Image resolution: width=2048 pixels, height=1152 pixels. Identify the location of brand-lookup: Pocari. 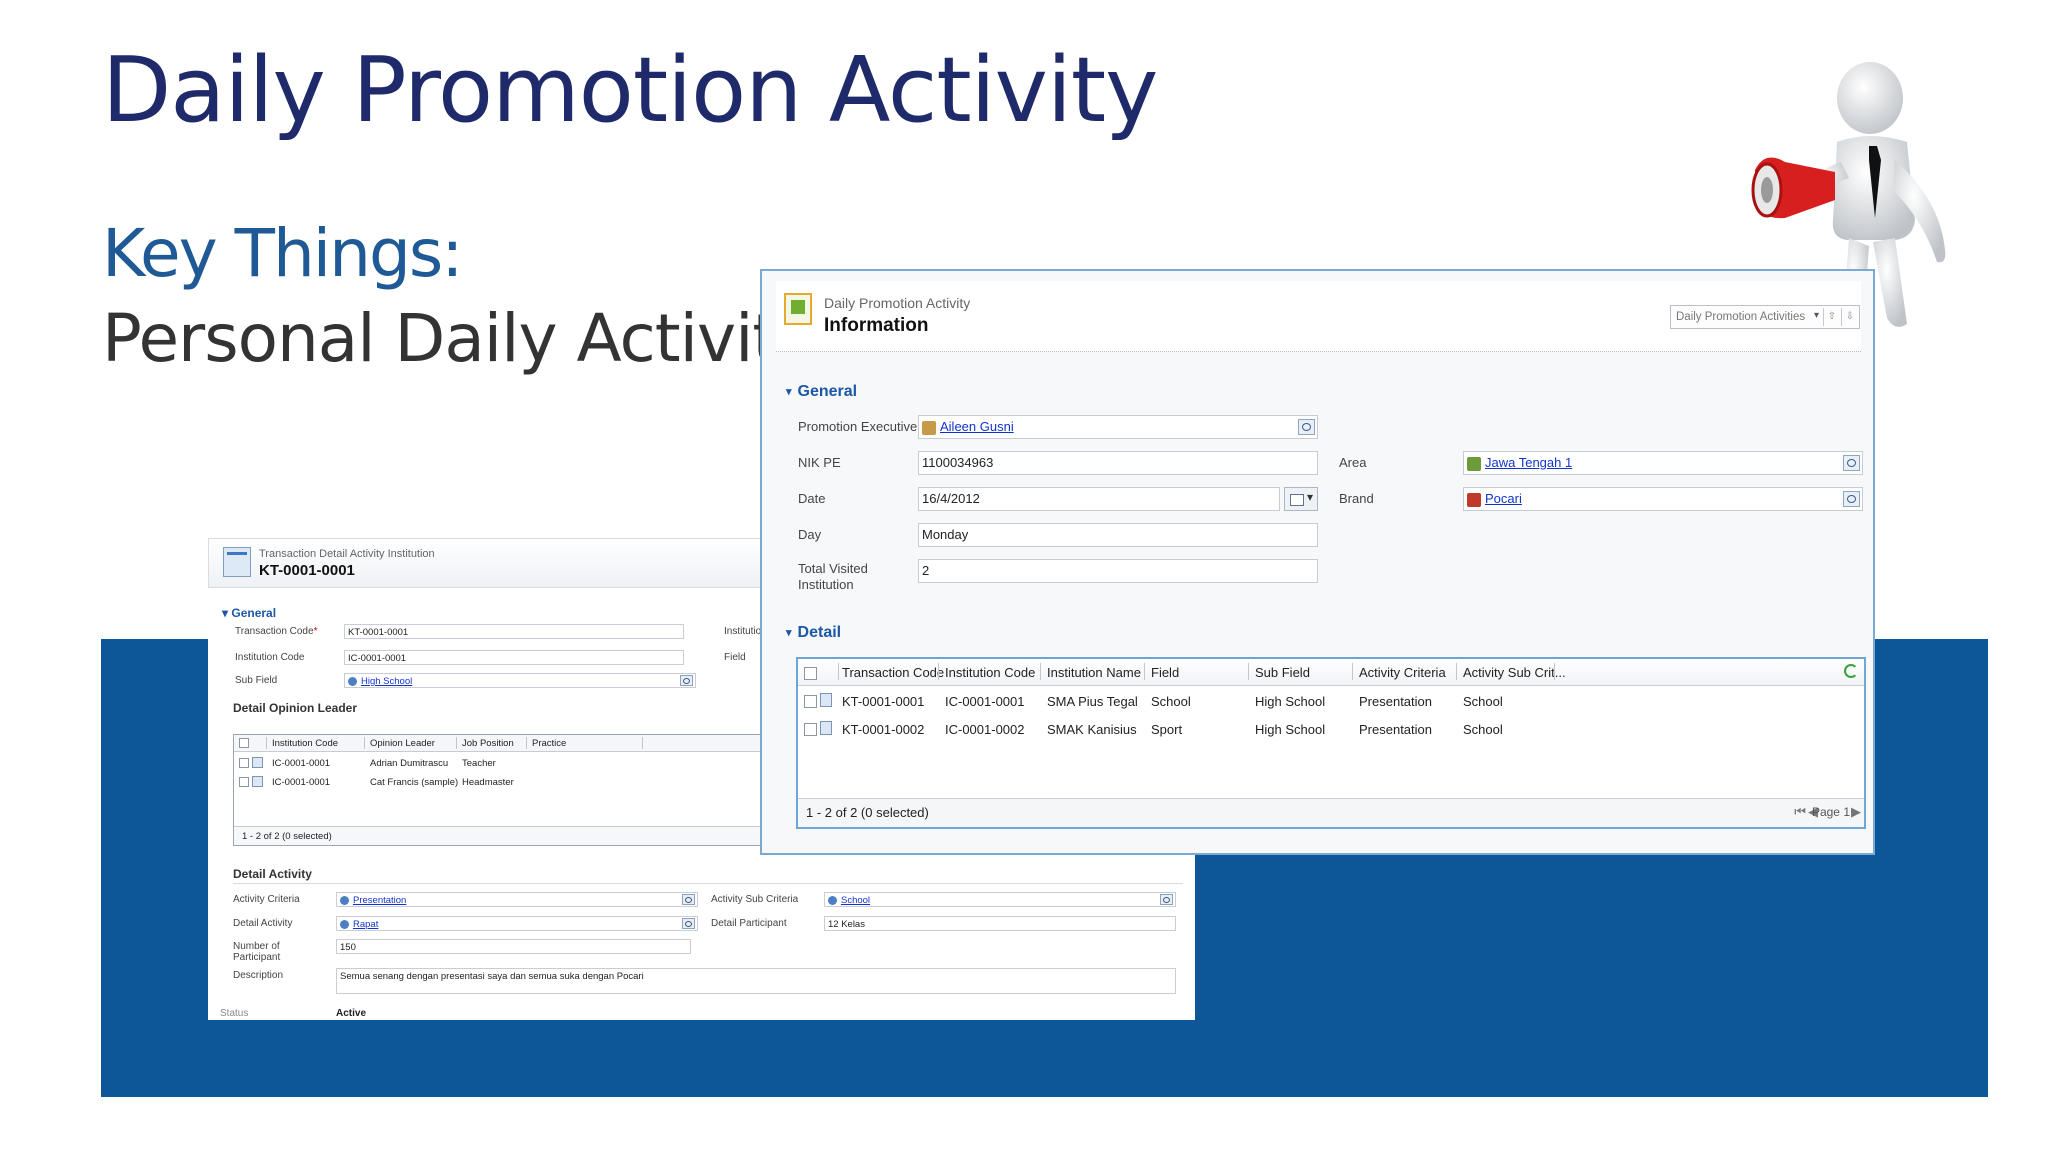
(1663, 499).